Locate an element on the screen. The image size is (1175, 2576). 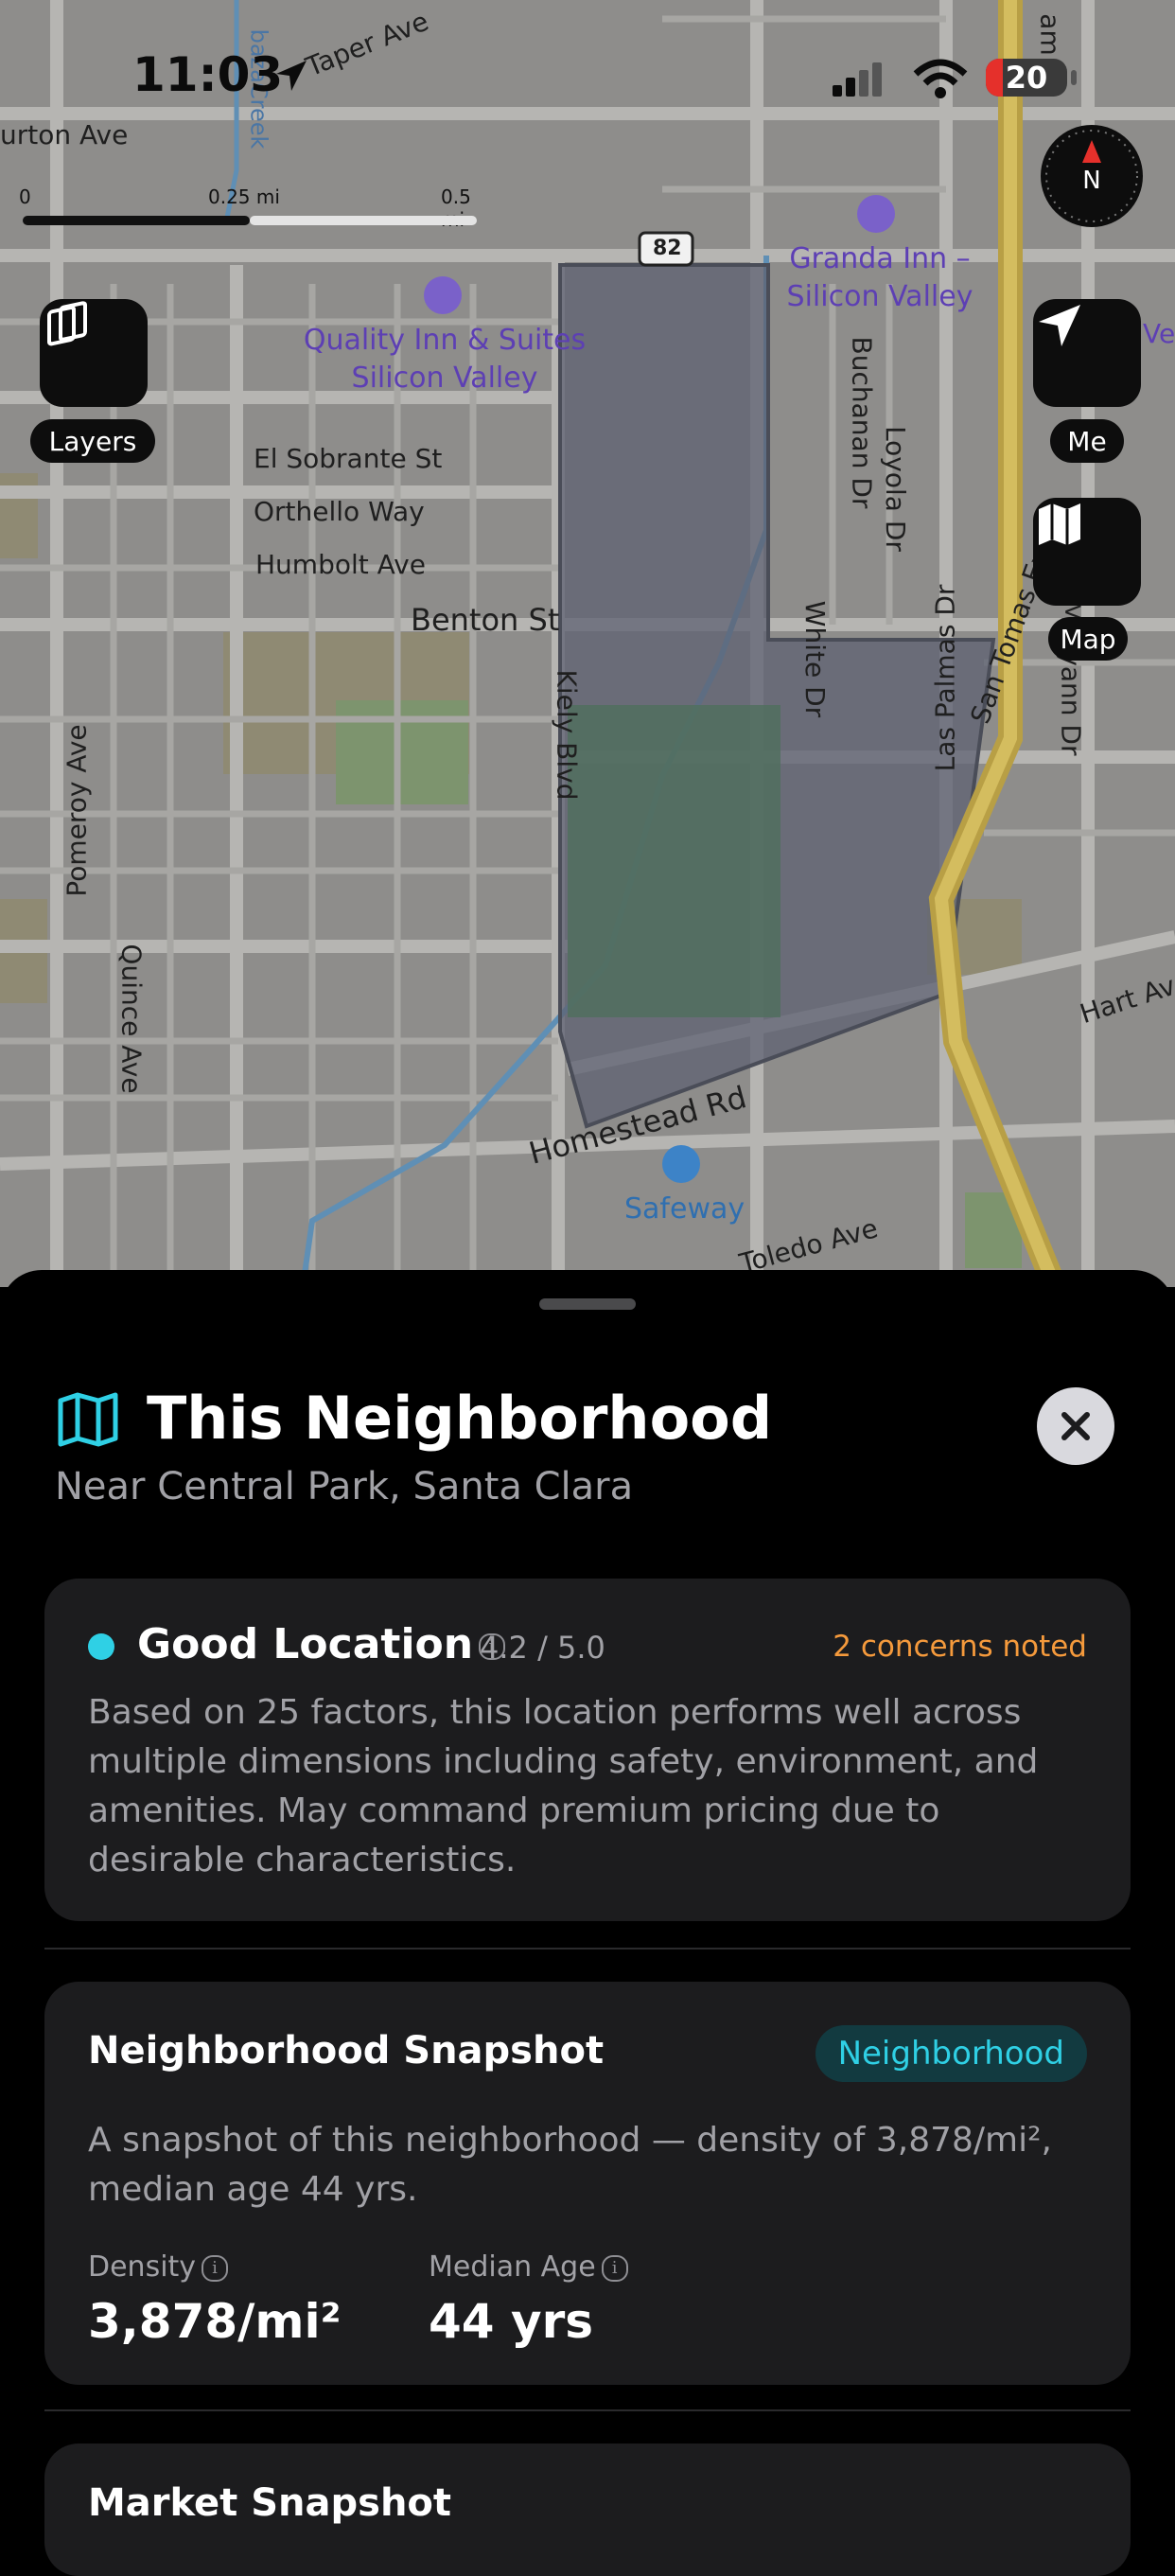
scale-label: 0 is located at coordinates (25, 196).